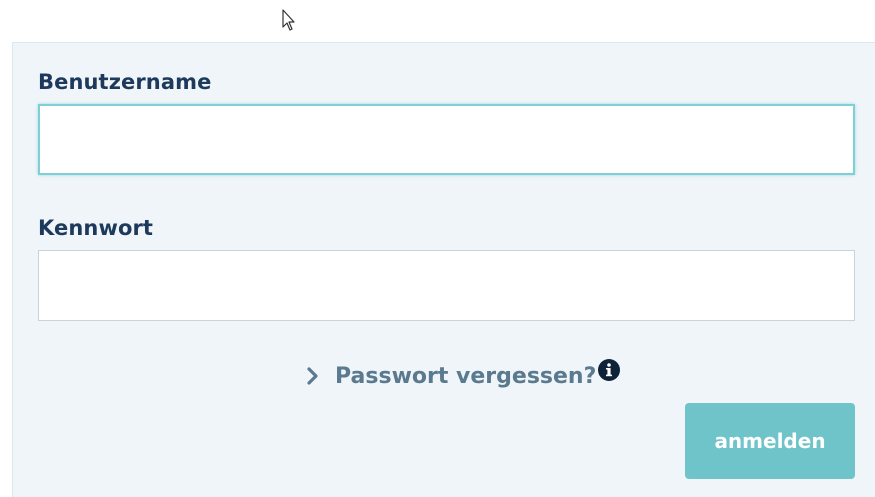  I want to click on chevron-right-icon, so click(313, 376).